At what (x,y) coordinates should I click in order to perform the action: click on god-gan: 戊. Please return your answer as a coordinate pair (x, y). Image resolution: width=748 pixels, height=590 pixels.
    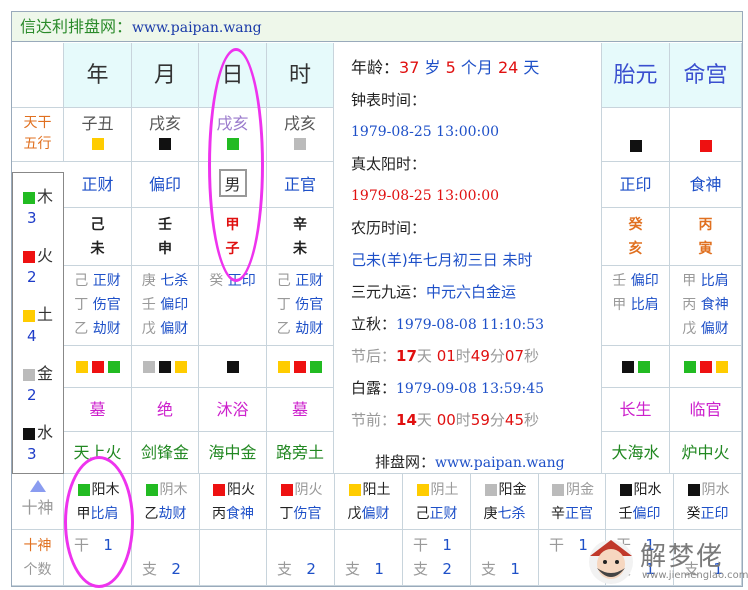
    Looking at the image, I should click on (354, 514).